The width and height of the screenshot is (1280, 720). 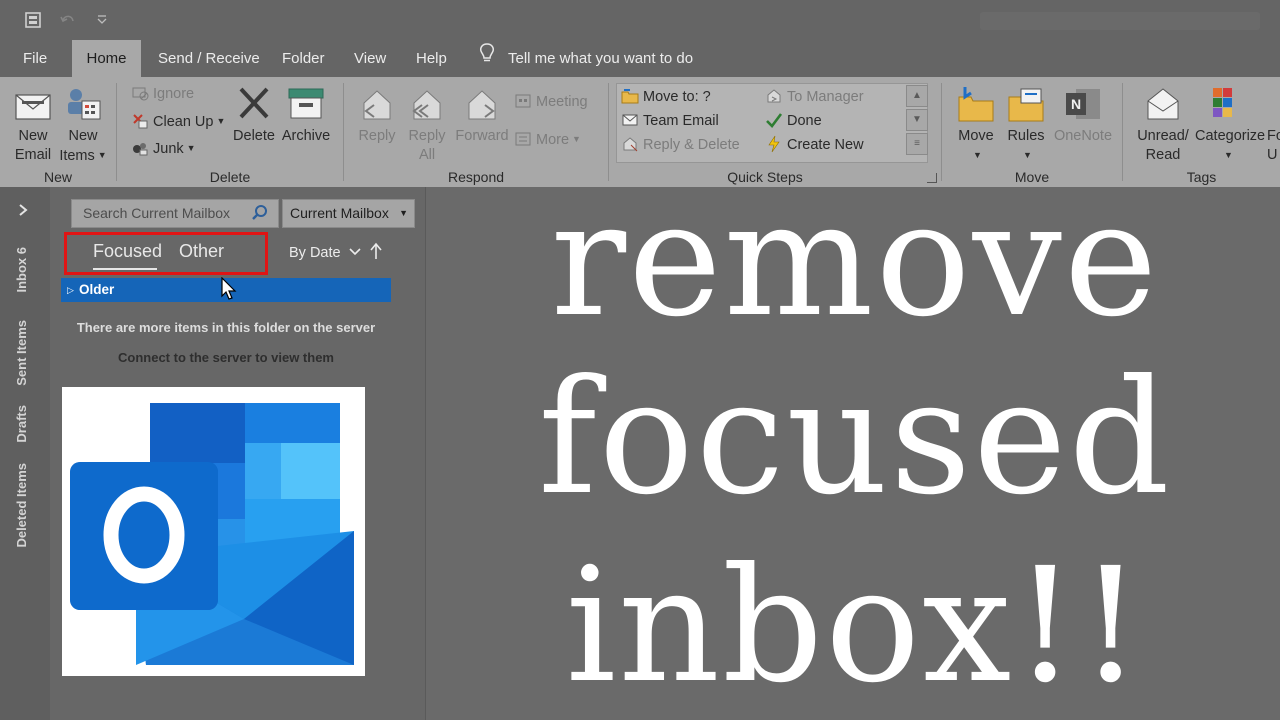 What do you see at coordinates (427, 124) in the screenshot?
I see `reply-all-button: Reply All` at bounding box center [427, 124].